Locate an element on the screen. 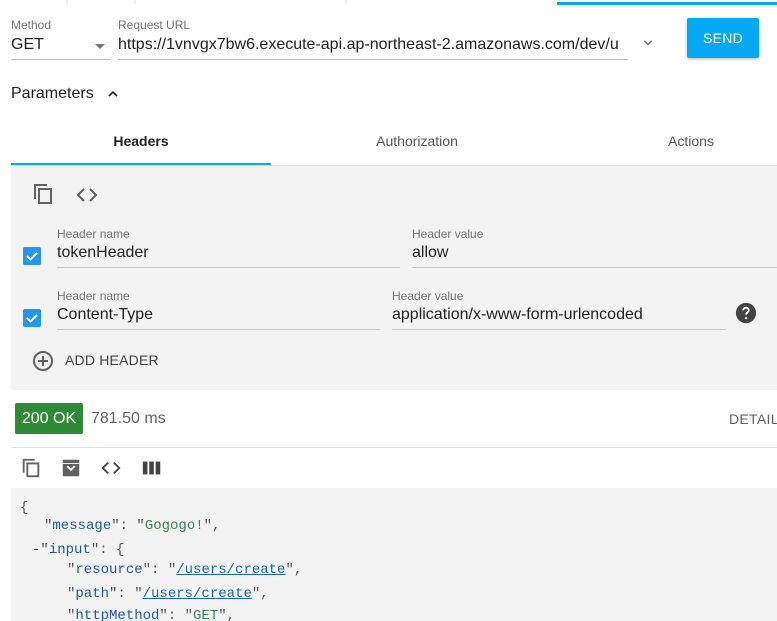  json-string-value: Gogogo! is located at coordinates (174, 526).